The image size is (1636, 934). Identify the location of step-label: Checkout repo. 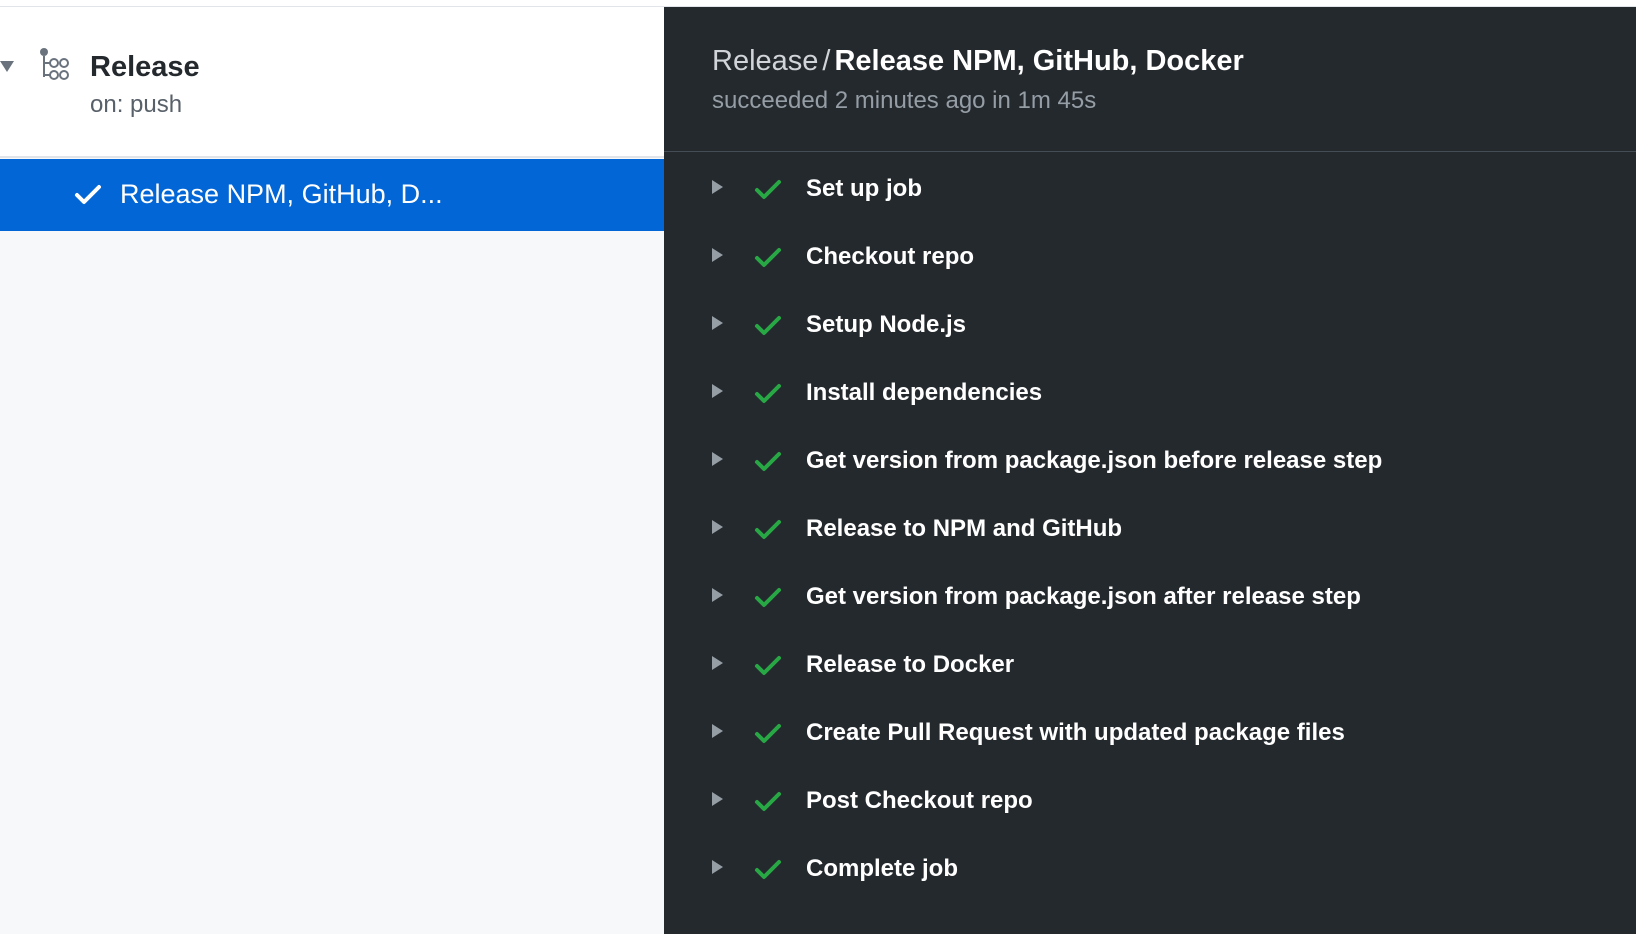
(890, 256).